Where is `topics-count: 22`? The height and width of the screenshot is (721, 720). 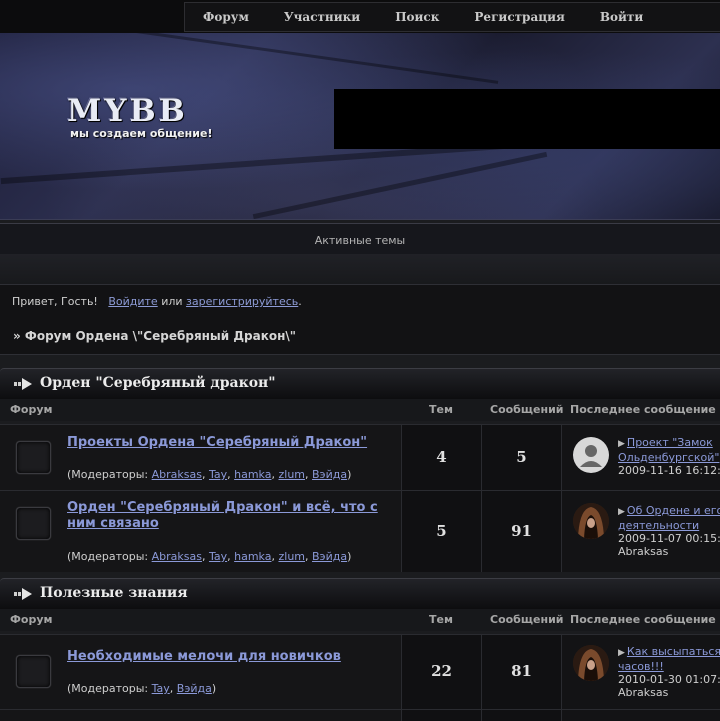 topics-count: 22 is located at coordinates (441, 671).